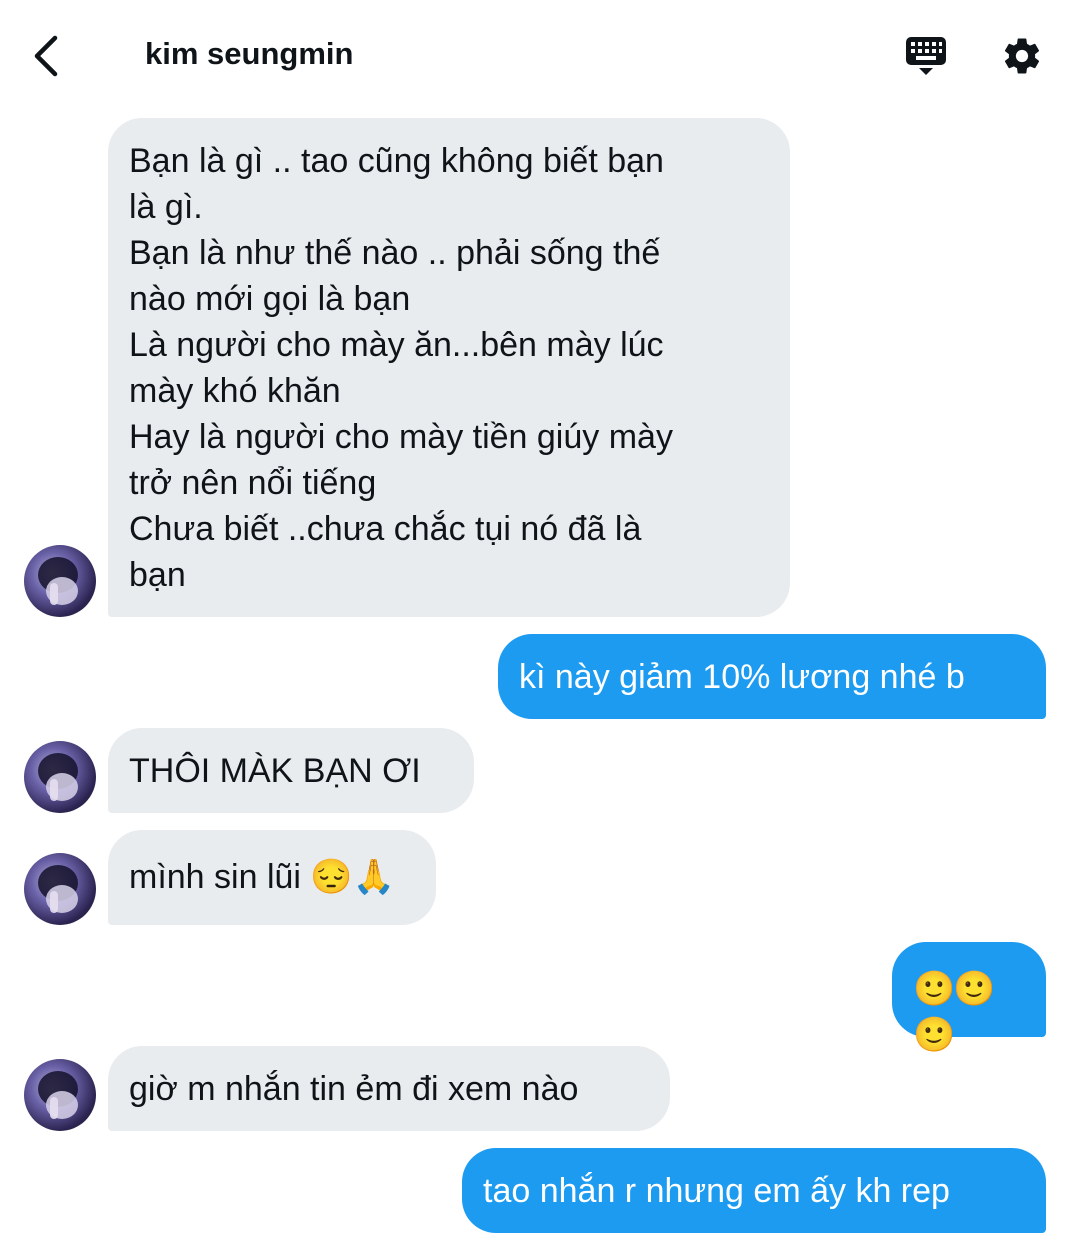  I want to click on conversation-title: kim seungmin, so click(249, 54).